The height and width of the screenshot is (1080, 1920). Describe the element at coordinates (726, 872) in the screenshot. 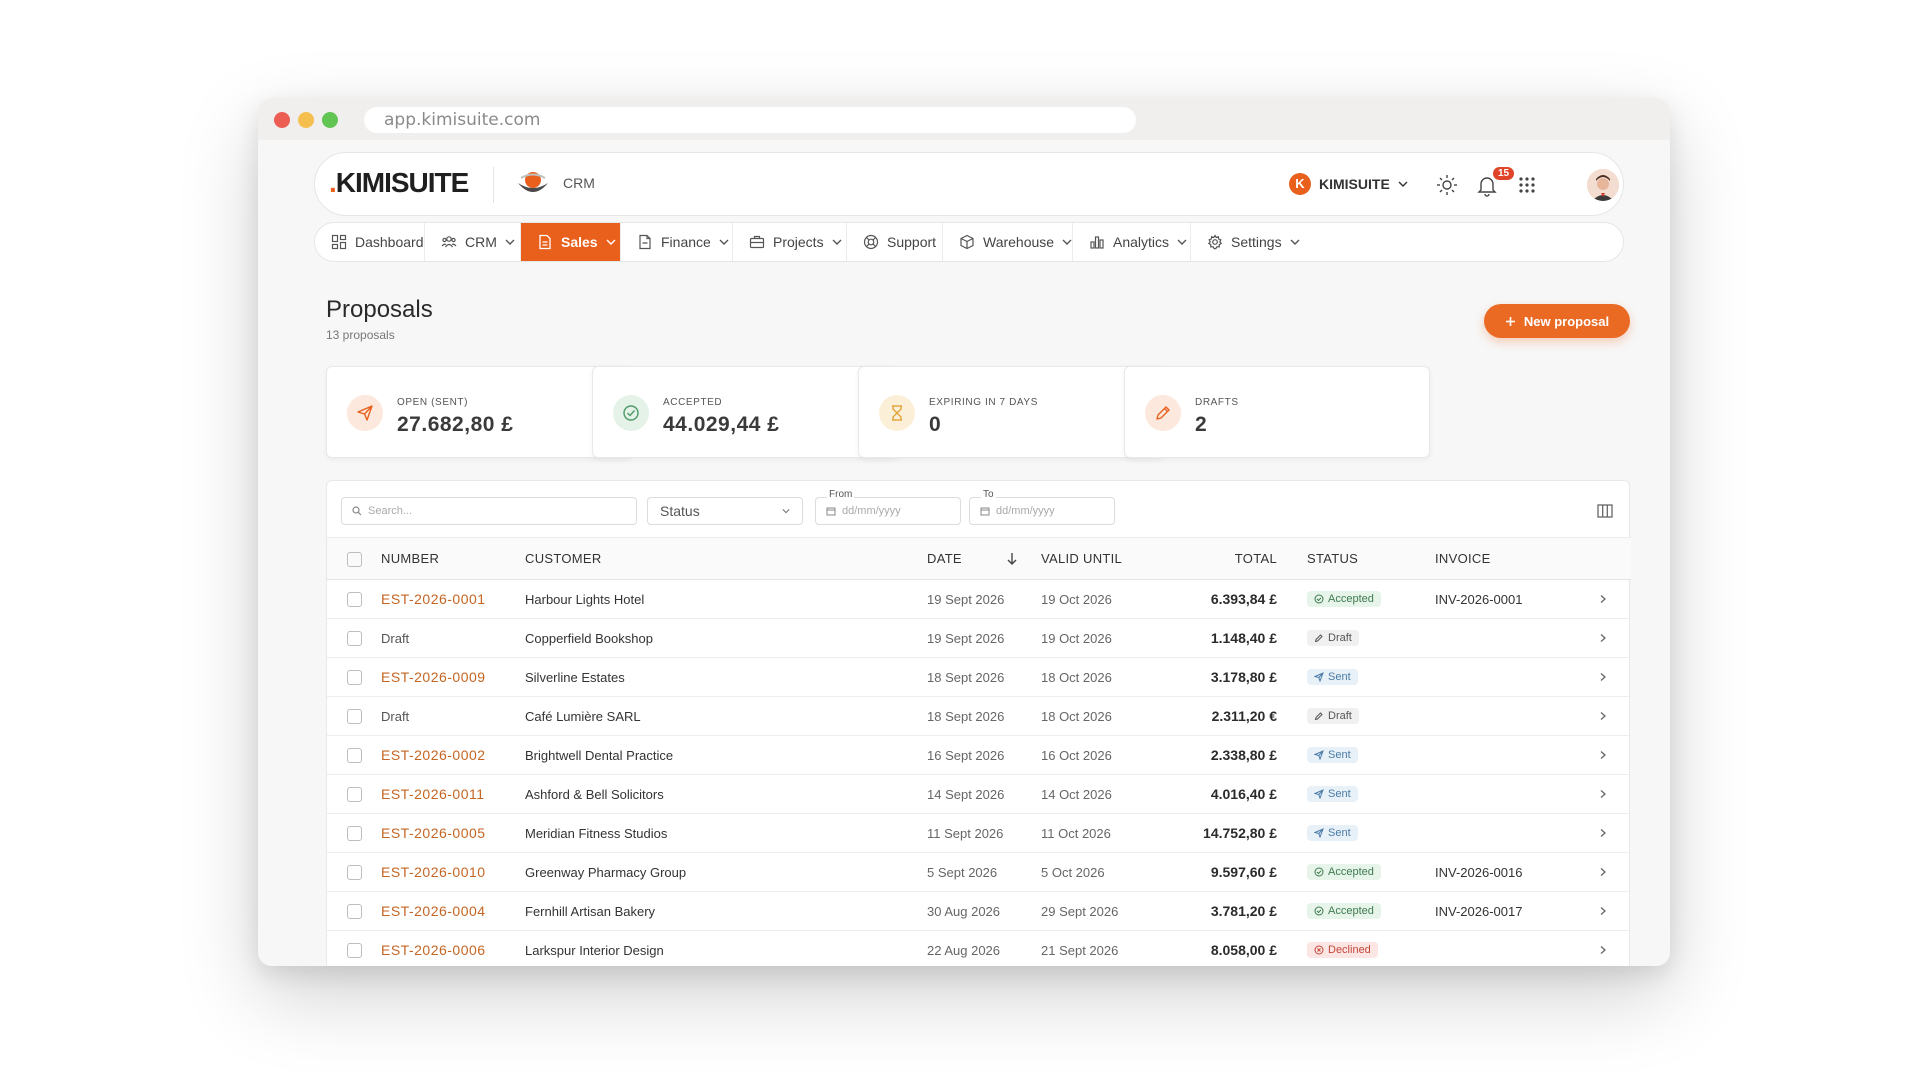

I see `customer-name: Greenway Pharmacy Group` at that location.